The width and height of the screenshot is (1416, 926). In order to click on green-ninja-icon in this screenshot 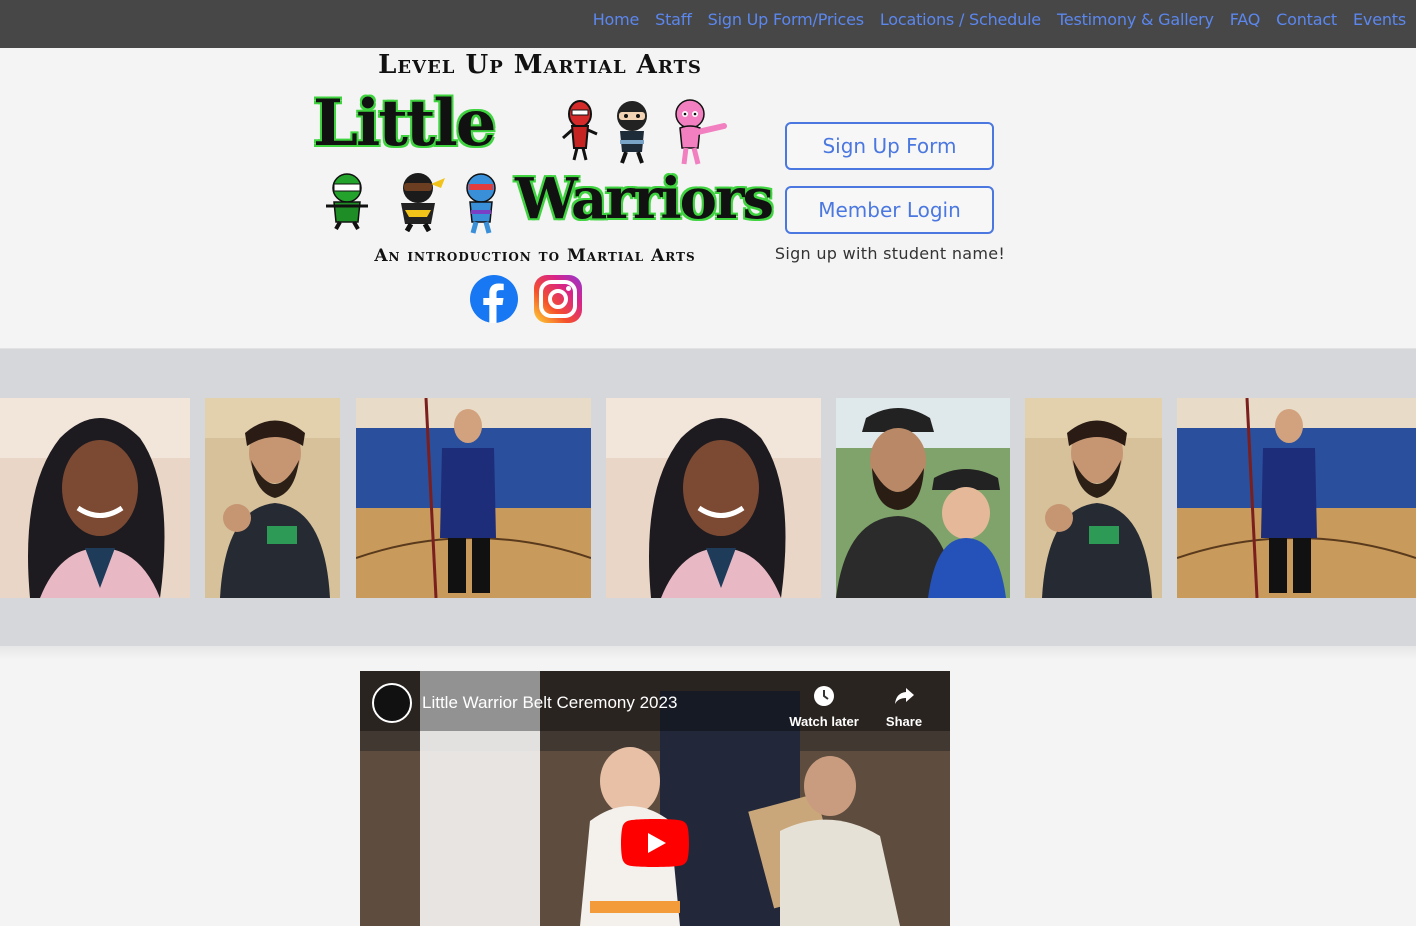, I will do `click(347, 201)`.